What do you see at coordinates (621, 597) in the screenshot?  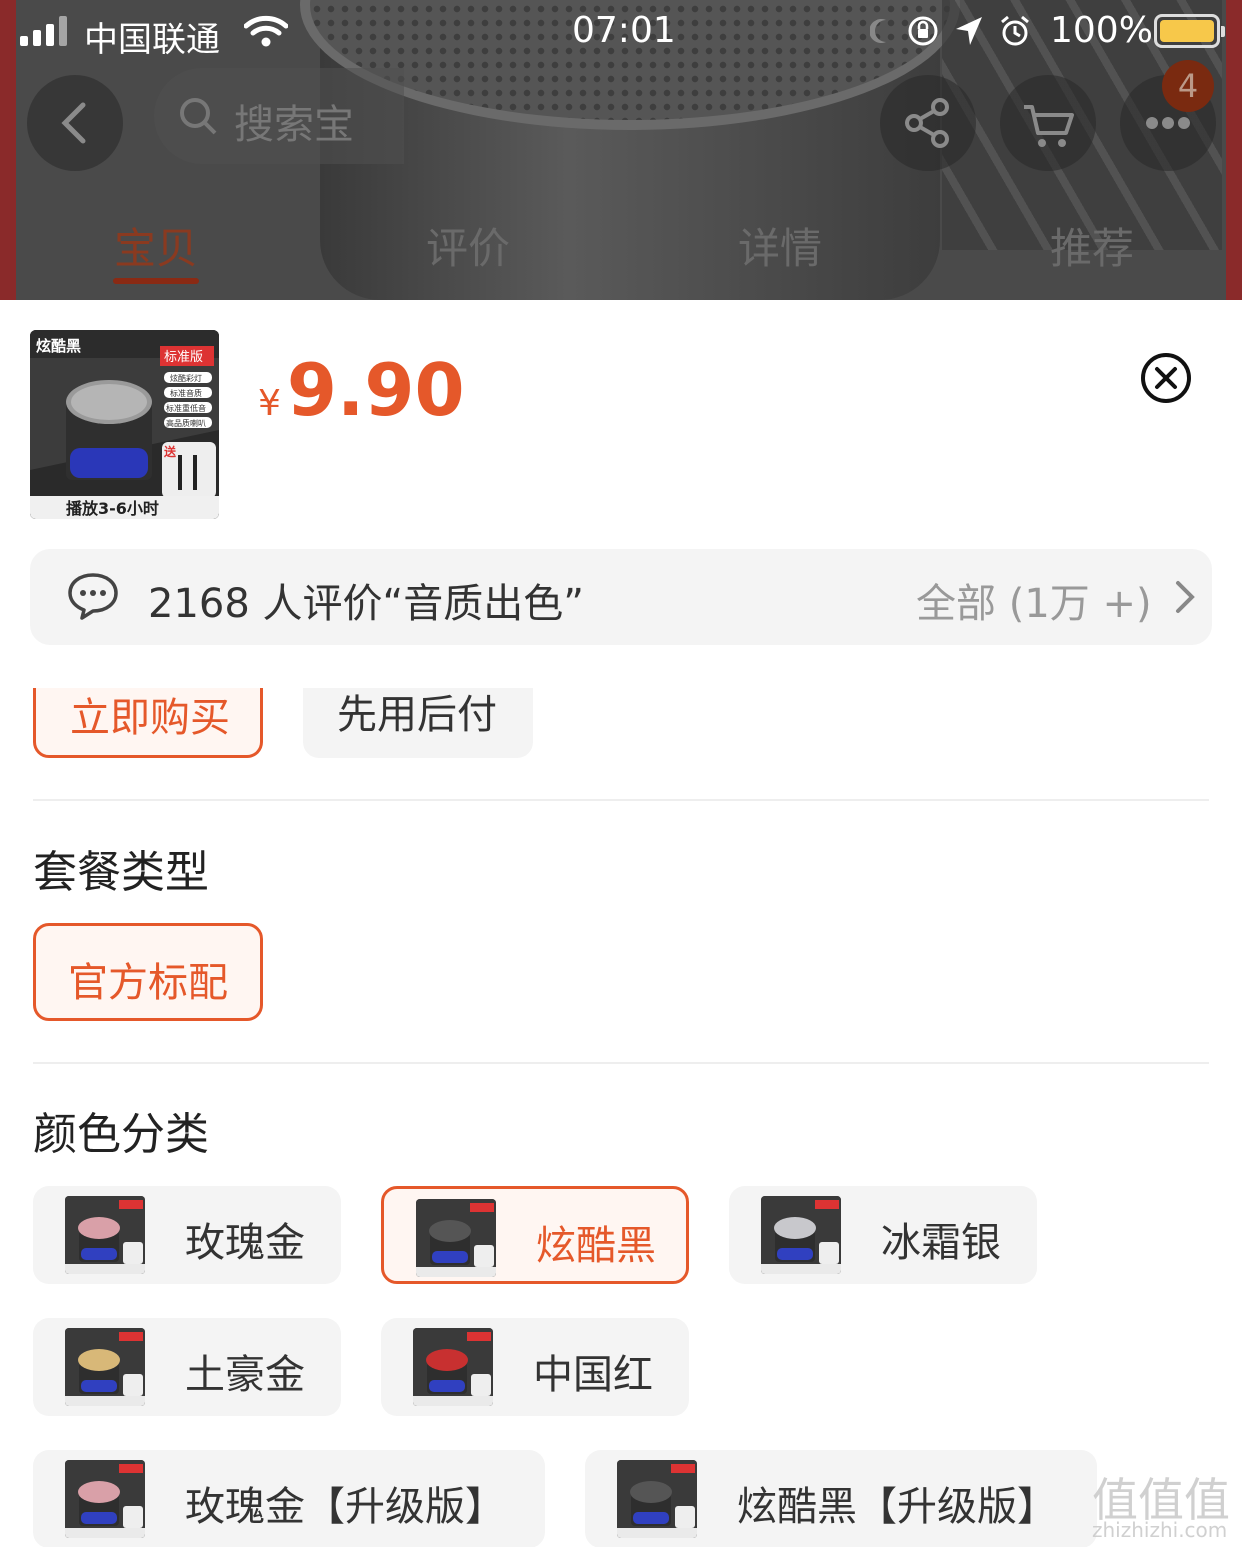 I see `review-summary-bar: 2168 人评价“音质出色” 全部 (1万 +)` at bounding box center [621, 597].